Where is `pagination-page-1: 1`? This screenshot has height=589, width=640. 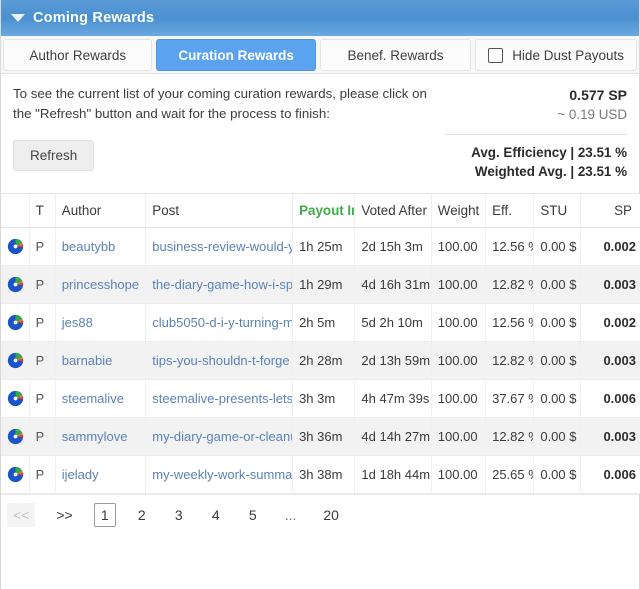
pagination-page-1: 1 is located at coordinates (104, 515).